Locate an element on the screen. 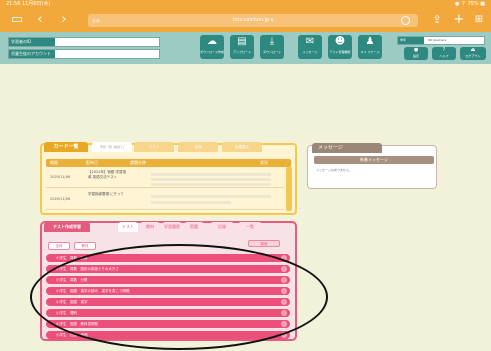 The image size is (491, 351). status-bar: 21:56 11月6日(木) ● 〒 75% ■ is located at coordinates (245, 4).